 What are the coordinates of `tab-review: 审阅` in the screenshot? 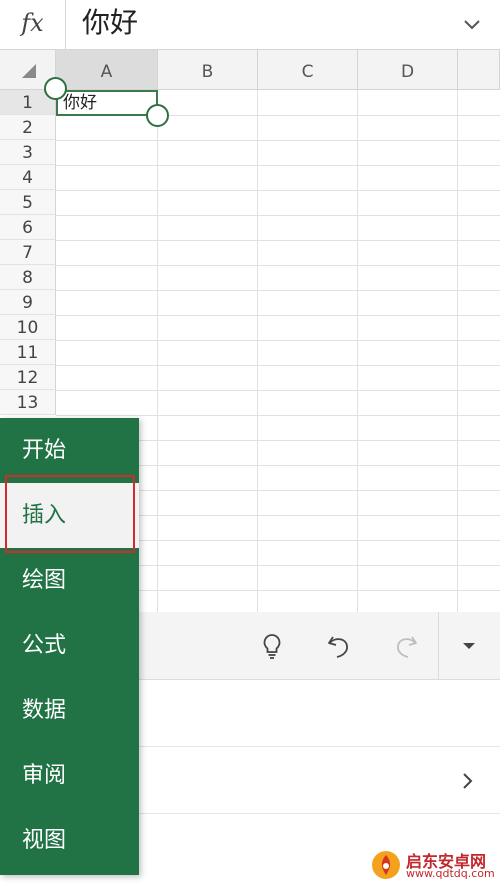 It's located at (69, 775).